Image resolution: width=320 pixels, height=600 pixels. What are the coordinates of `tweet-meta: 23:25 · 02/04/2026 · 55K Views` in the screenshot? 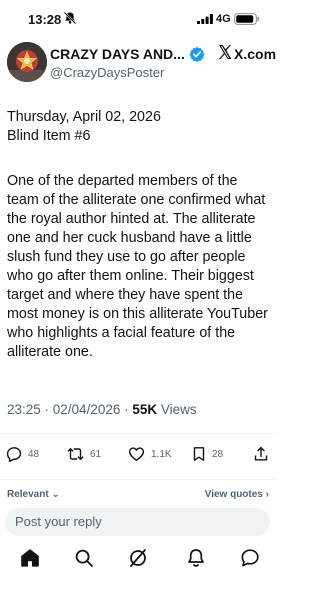 It's located at (102, 409).